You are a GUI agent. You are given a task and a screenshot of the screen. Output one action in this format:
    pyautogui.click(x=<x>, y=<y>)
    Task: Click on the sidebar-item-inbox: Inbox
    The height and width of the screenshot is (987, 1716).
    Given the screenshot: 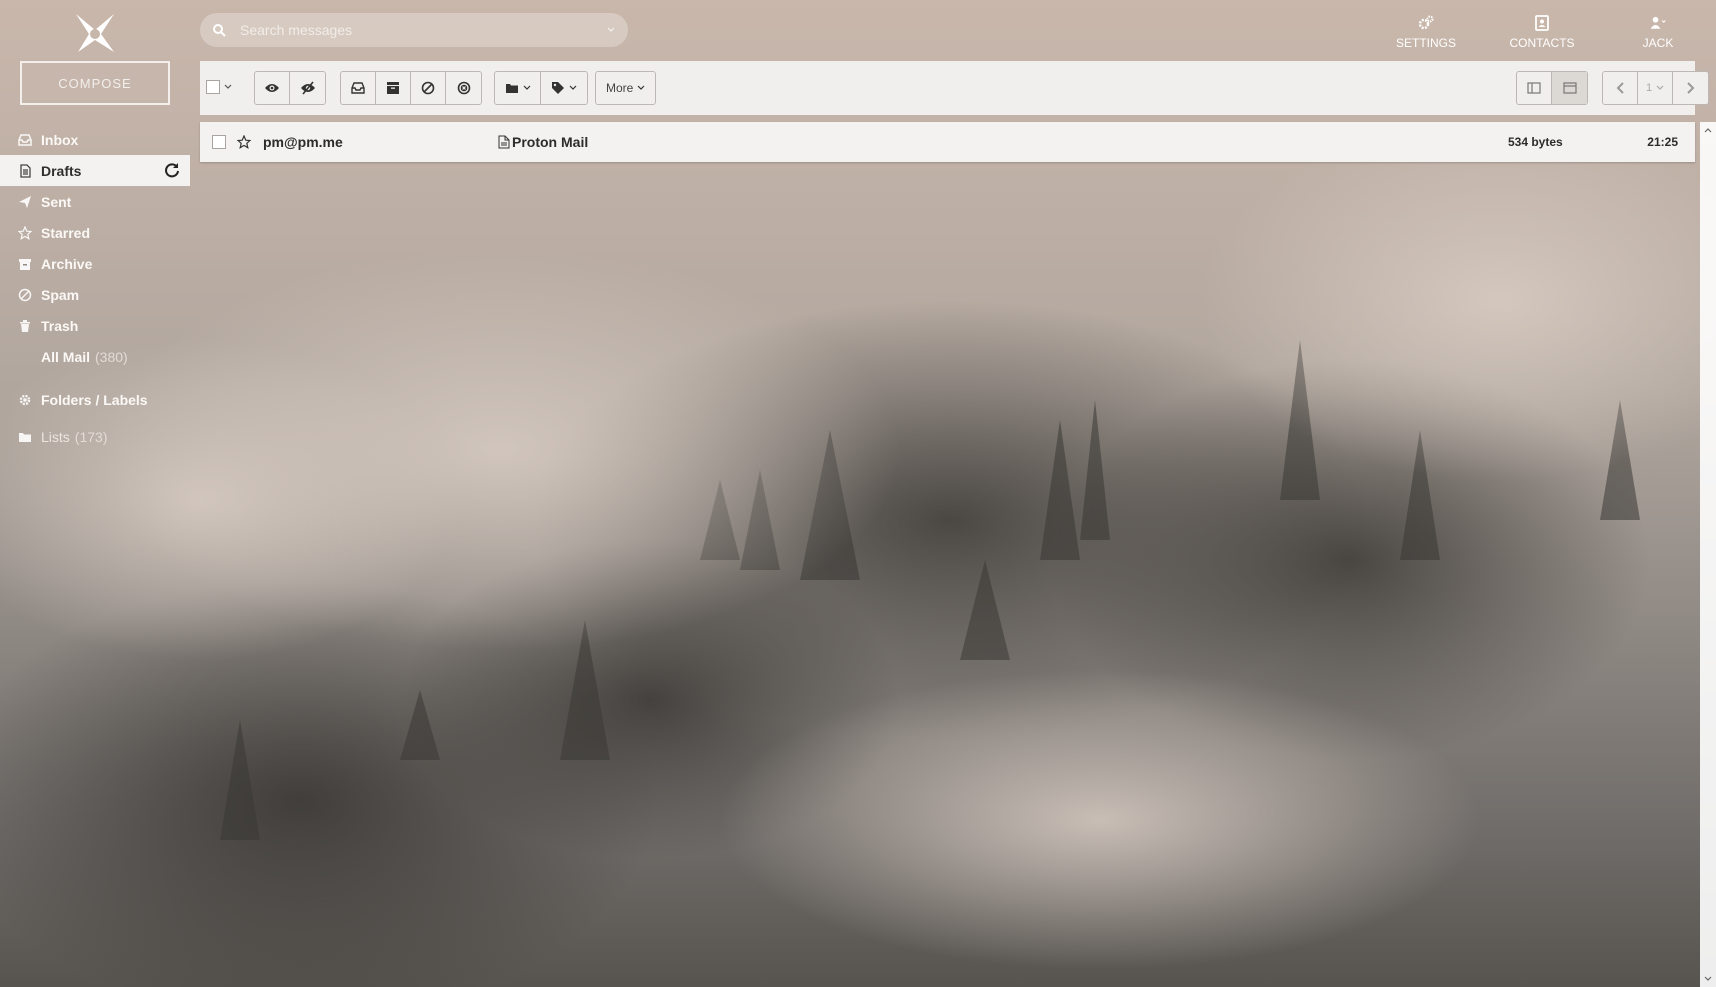 What is the action you would take?
    pyautogui.click(x=95, y=139)
    